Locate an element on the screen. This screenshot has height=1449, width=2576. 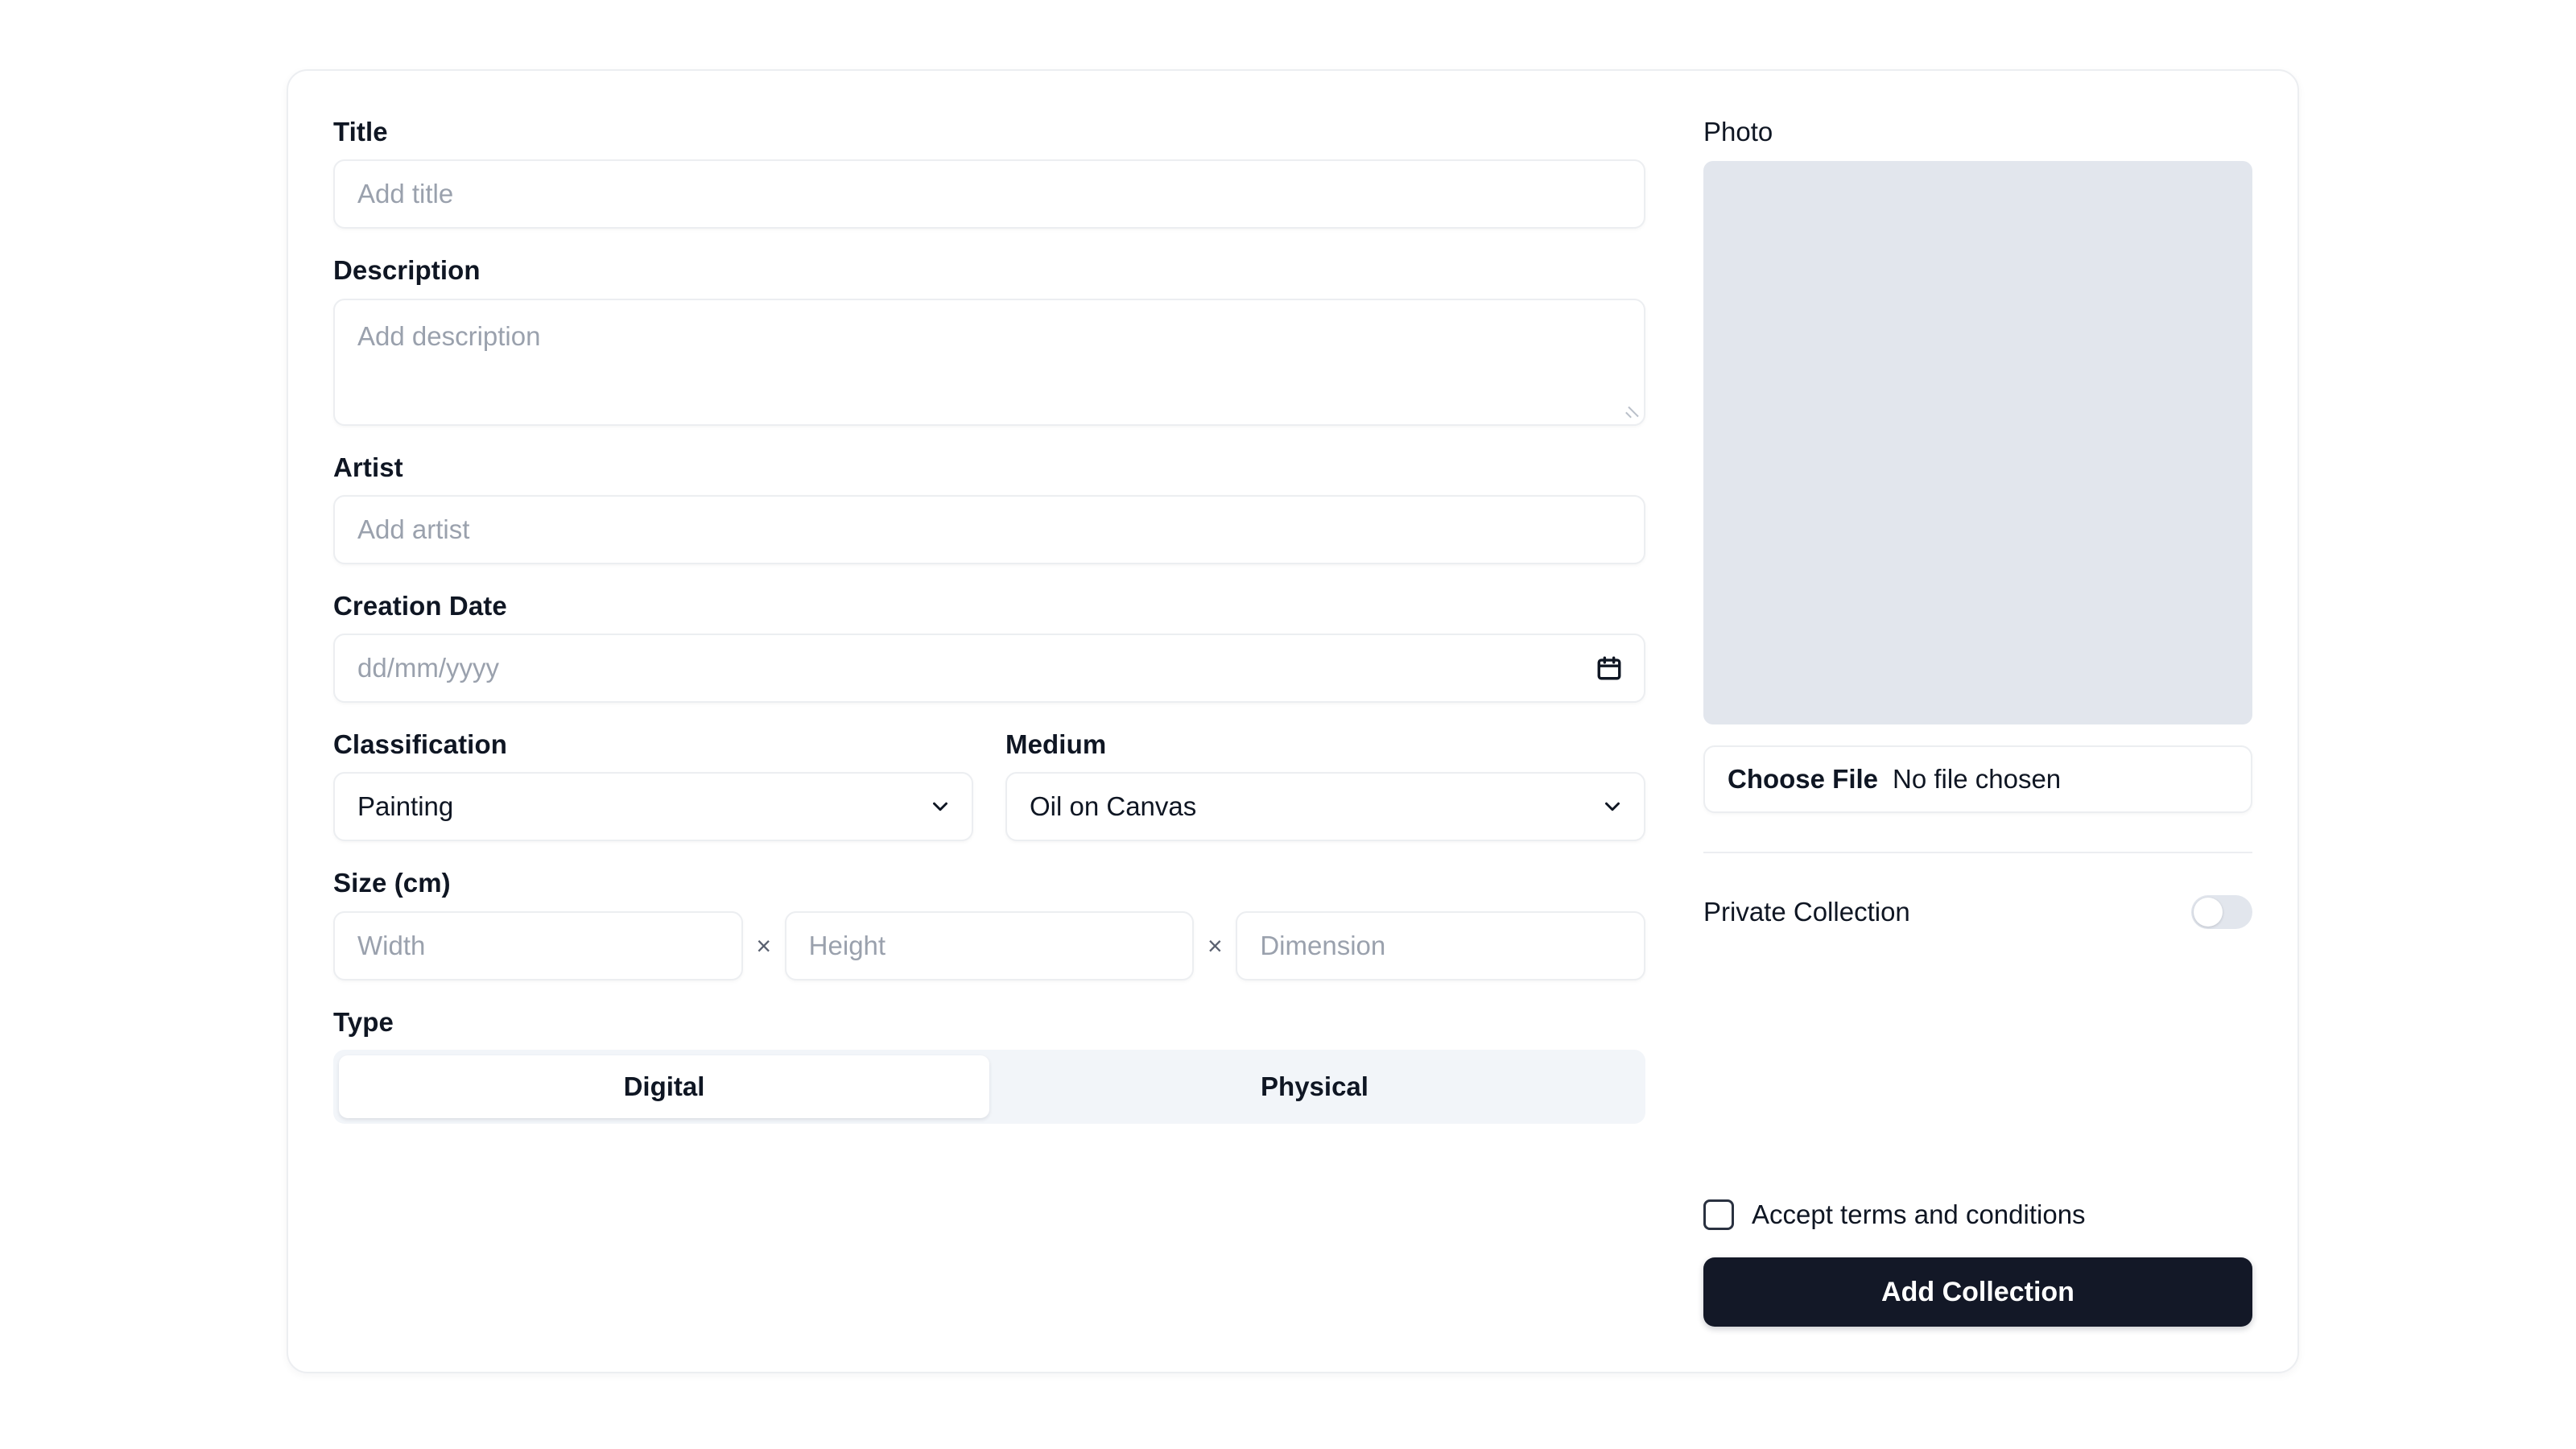
classification-select: Painting is located at coordinates (653, 807).